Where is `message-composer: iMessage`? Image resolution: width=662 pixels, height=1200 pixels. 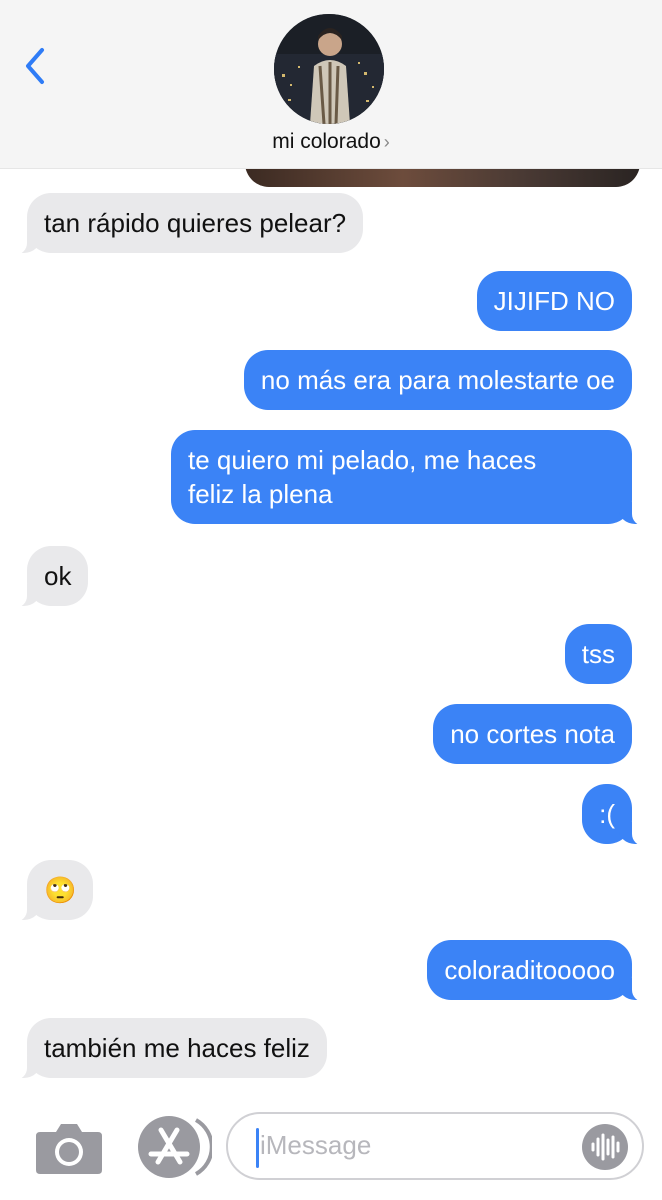
message-composer: iMessage is located at coordinates (331, 1150).